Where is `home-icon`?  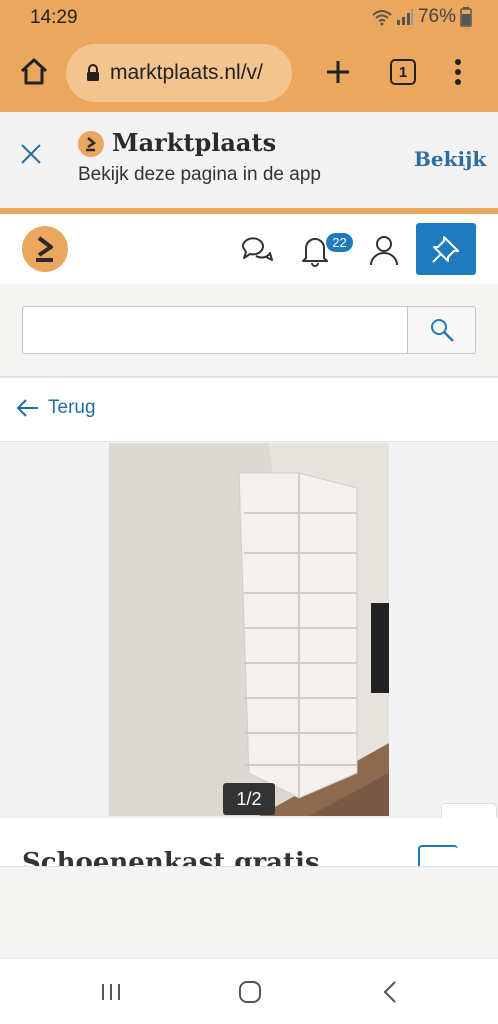 home-icon is located at coordinates (34, 72).